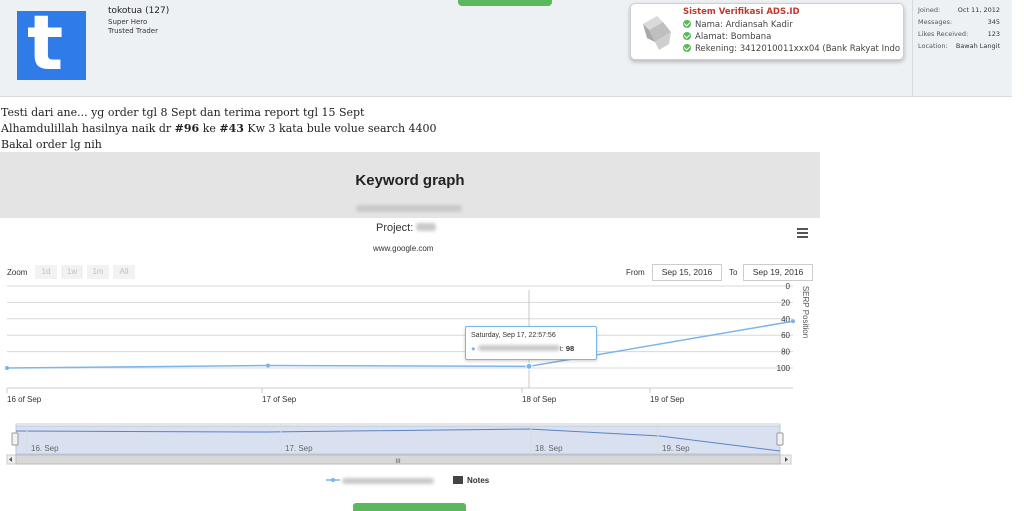 This screenshot has width=1024, height=511. Describe the element at coordinates (15, 439) in the screenshot. I see `navigator-left-handle` at that location.